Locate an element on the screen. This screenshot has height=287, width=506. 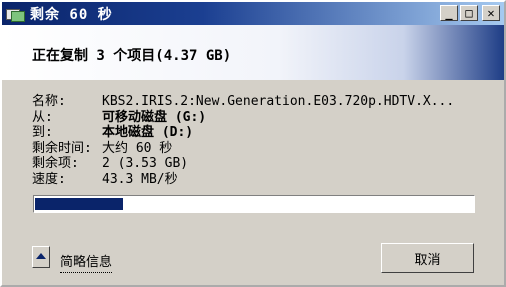
maximize-button: □ is located at coordinates (469, 13).